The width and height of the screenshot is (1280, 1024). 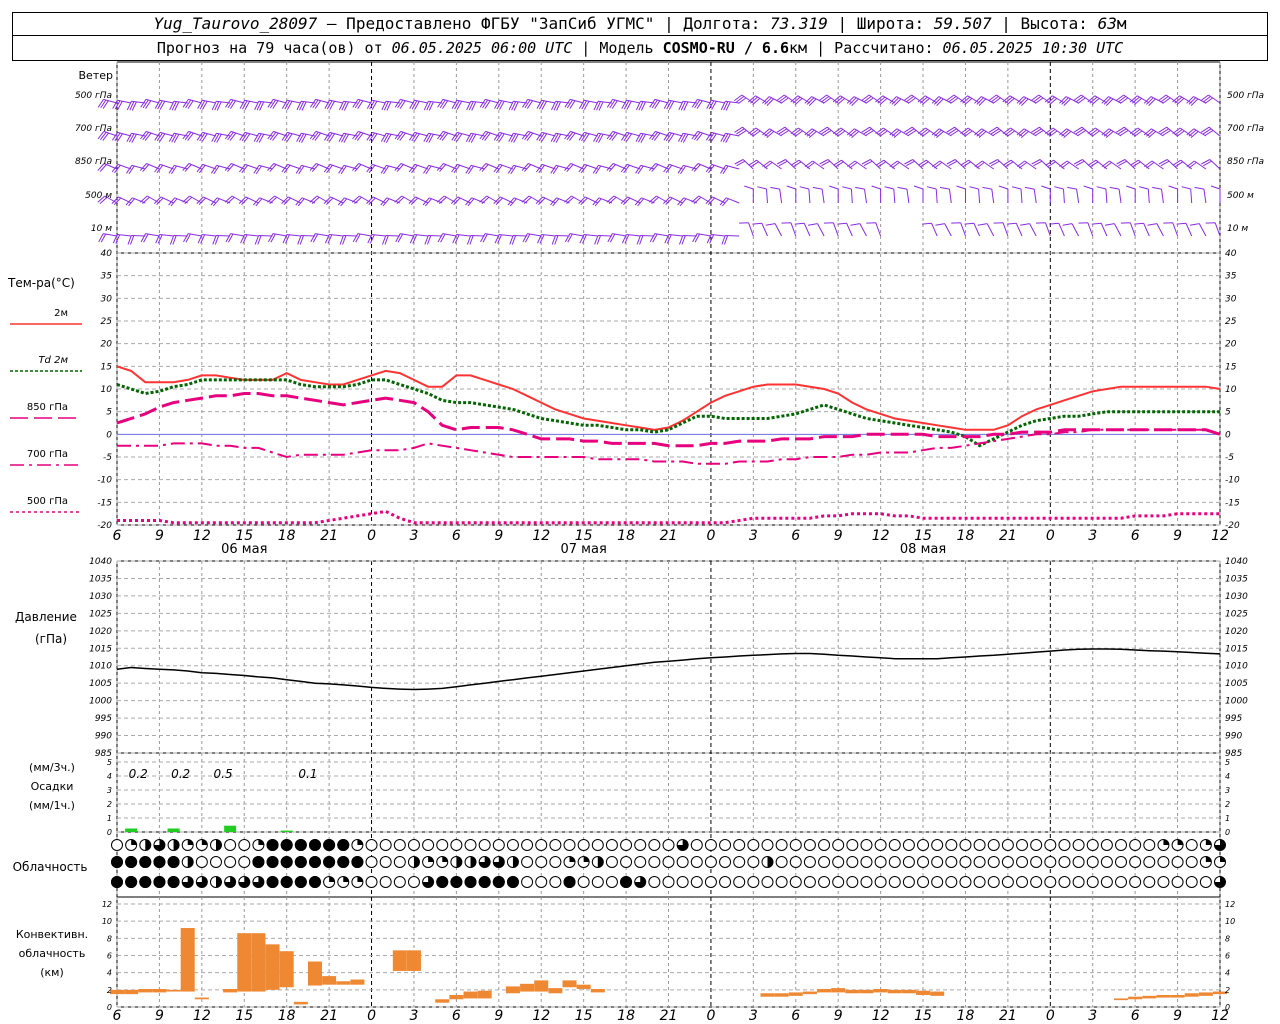 I want to click on temp-tick-left: 10, so click(x=107, y=390).